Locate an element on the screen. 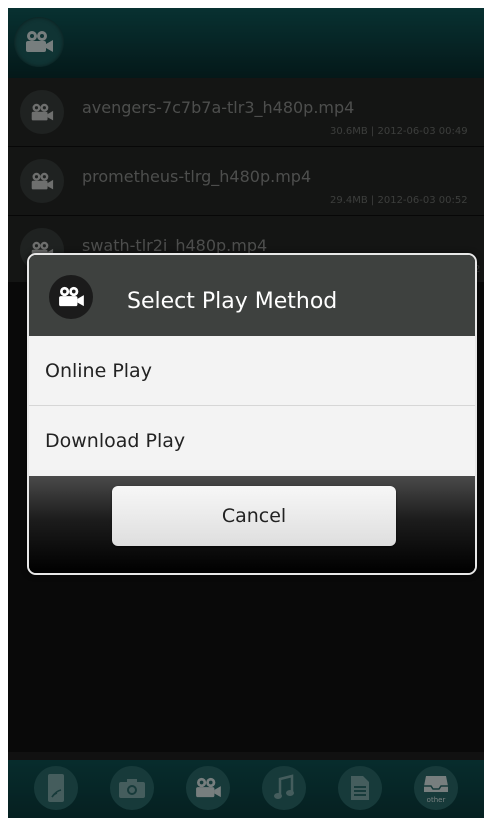 Image resolution: width=492 pixels, height=818 pixels. cancel-button: Cancel is located at coordinates (254, 516).